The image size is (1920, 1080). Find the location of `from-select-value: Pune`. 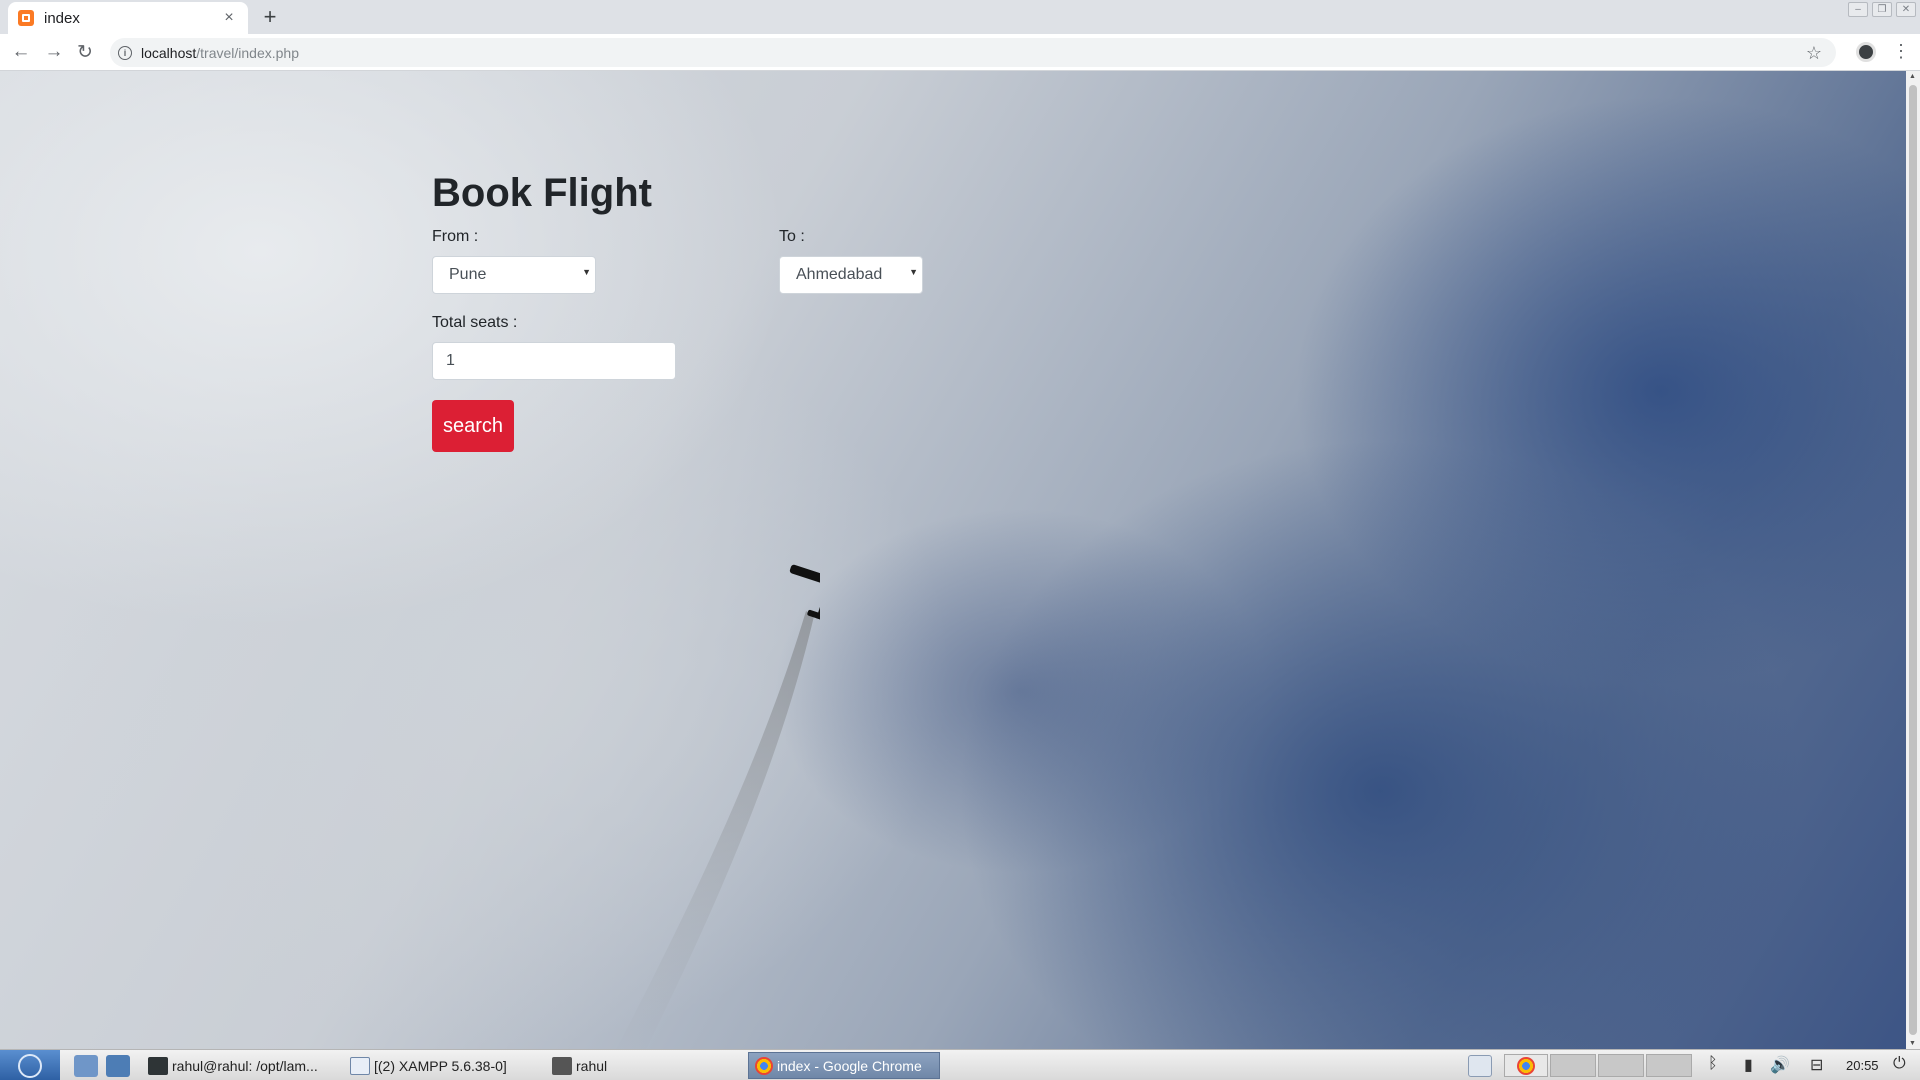

from-select-value: Pune is located at coordinates (468, 274).